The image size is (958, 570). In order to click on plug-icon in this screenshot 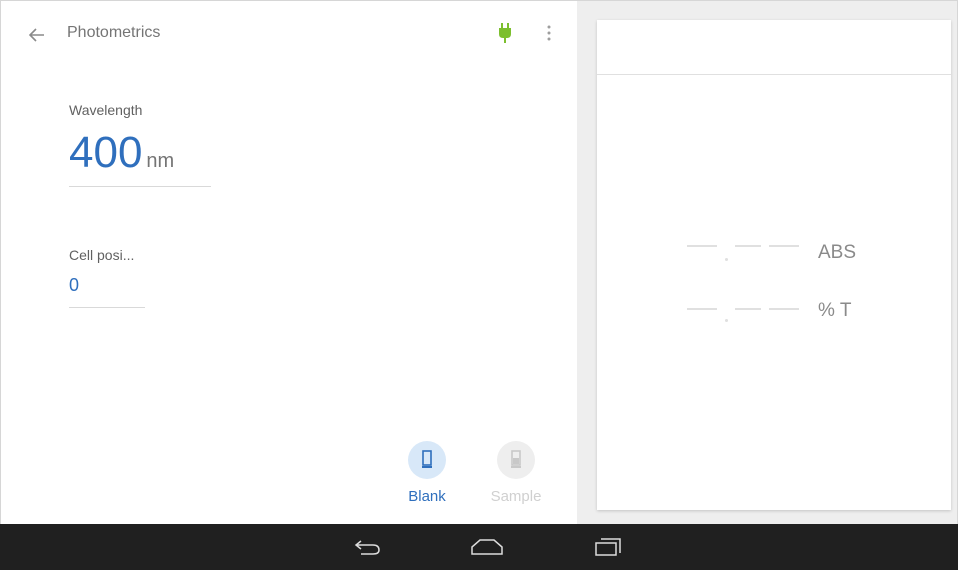, I will do `click(505, 33)`.